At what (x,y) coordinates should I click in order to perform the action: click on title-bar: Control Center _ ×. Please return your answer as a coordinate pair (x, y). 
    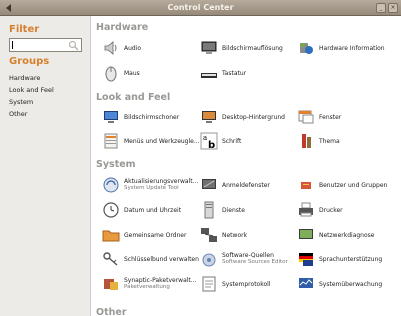
    Looking at the image, I should click on (200, 8).